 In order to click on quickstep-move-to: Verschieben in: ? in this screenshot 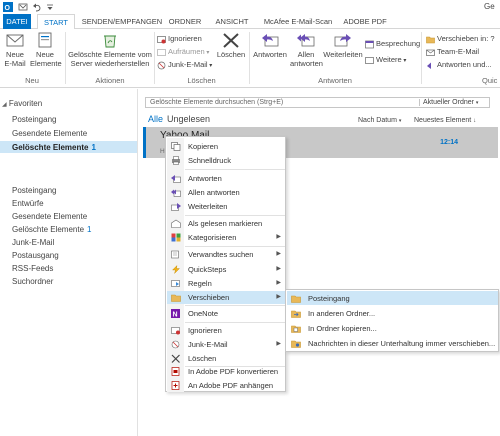, I will do `click(460, 38)`.